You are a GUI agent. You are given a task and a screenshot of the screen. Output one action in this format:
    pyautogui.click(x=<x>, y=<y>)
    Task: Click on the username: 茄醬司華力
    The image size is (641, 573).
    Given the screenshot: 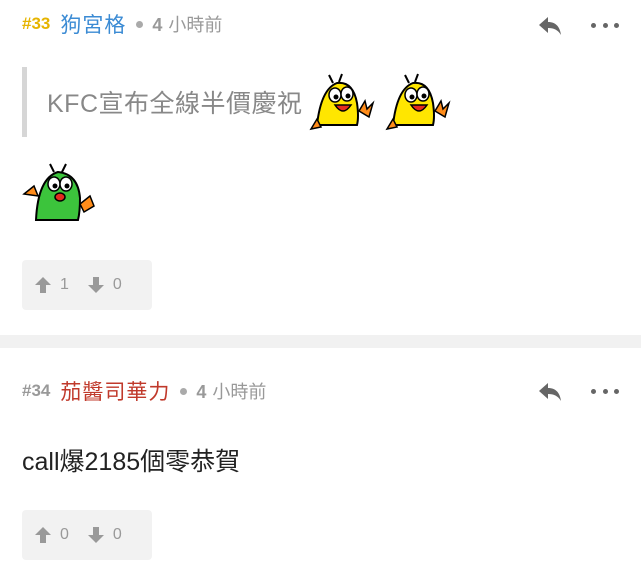 What is the action you would take?
    pyautogui.click(x=115, y=391)
    